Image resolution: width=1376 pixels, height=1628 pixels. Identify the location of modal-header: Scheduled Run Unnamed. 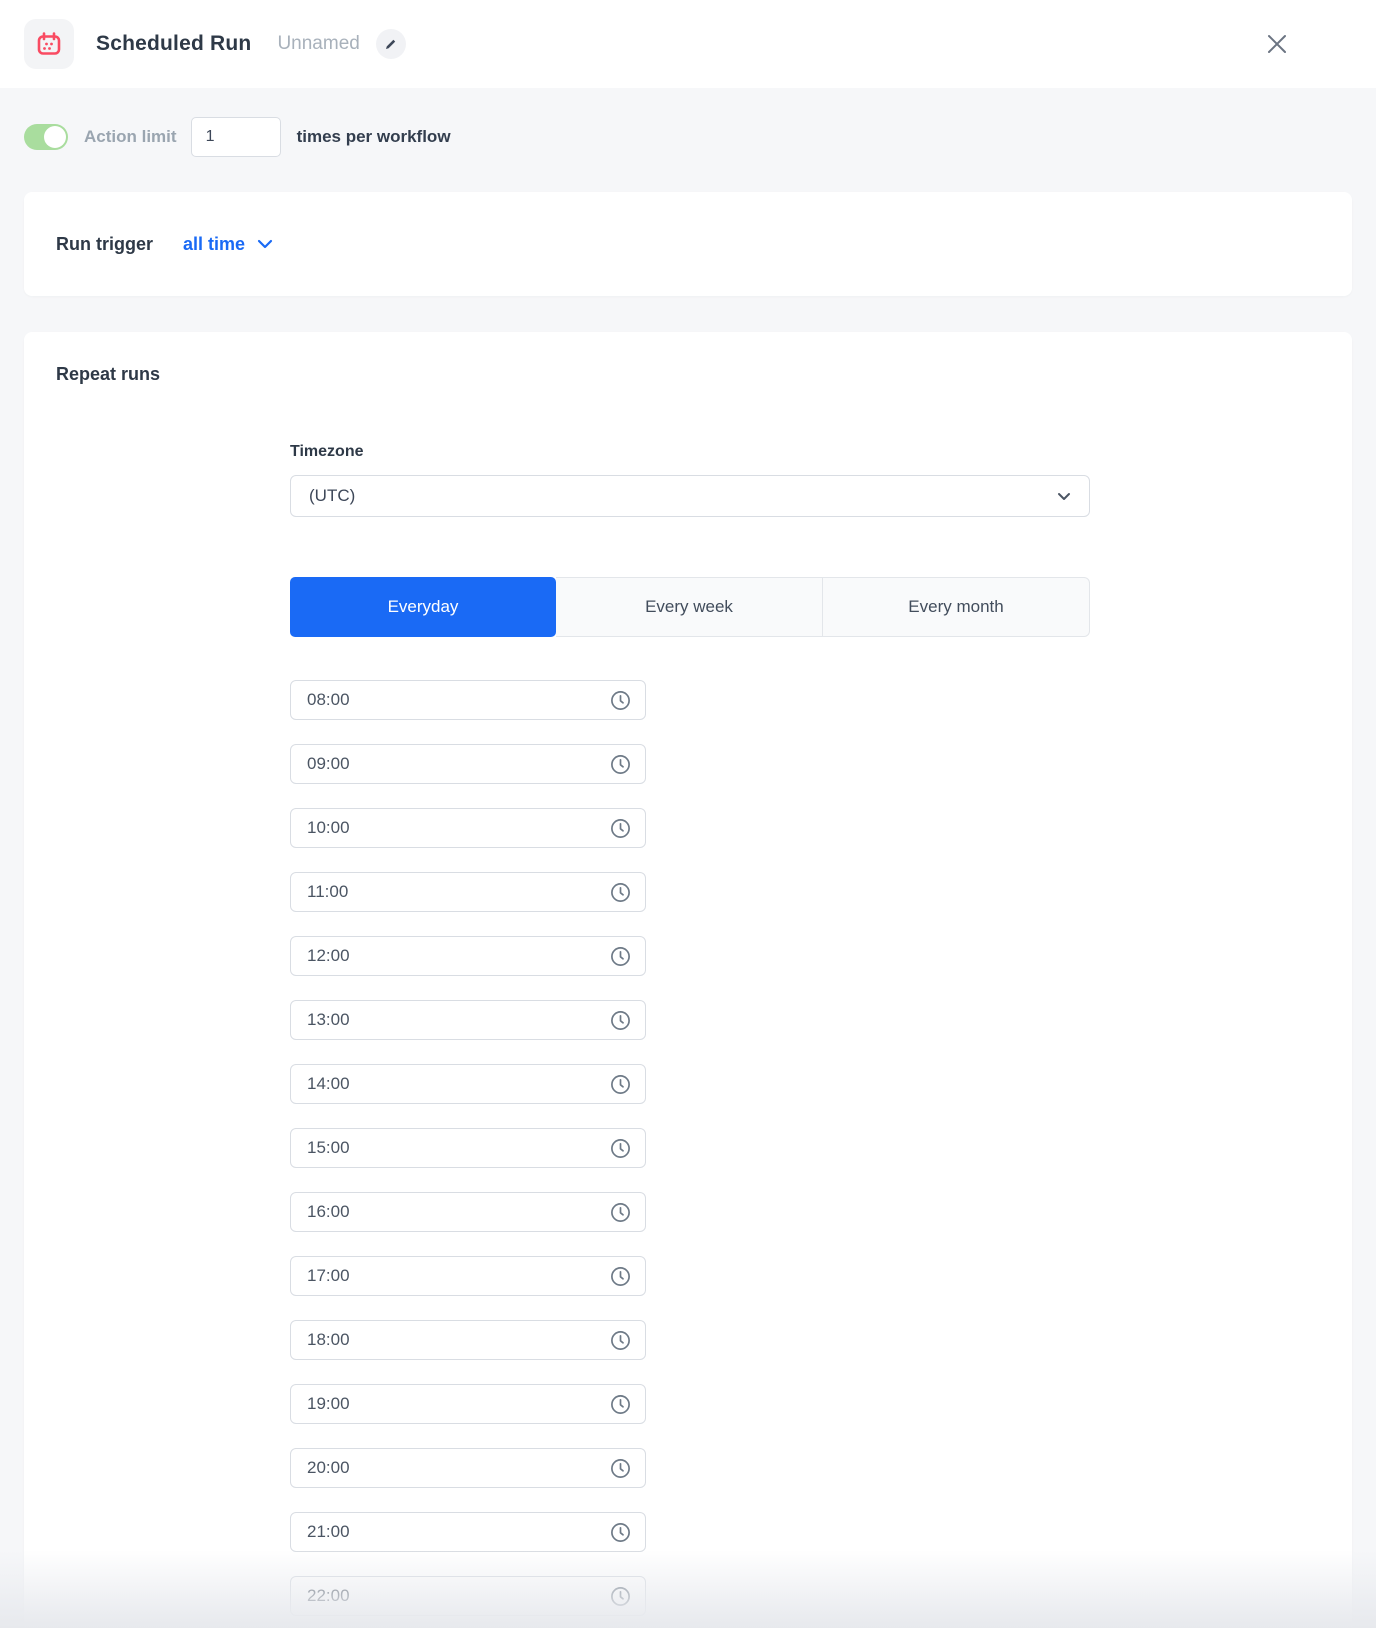
(688, 44).